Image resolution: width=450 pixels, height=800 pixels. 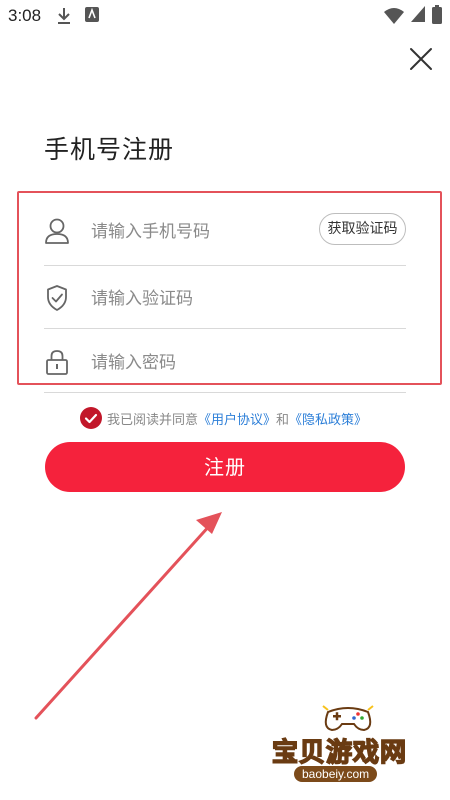 What do you see at coordinates (336, 774) in the screenshot?
I see `watermark-domain: baobeiy.com` at bounding box center [336, 774].